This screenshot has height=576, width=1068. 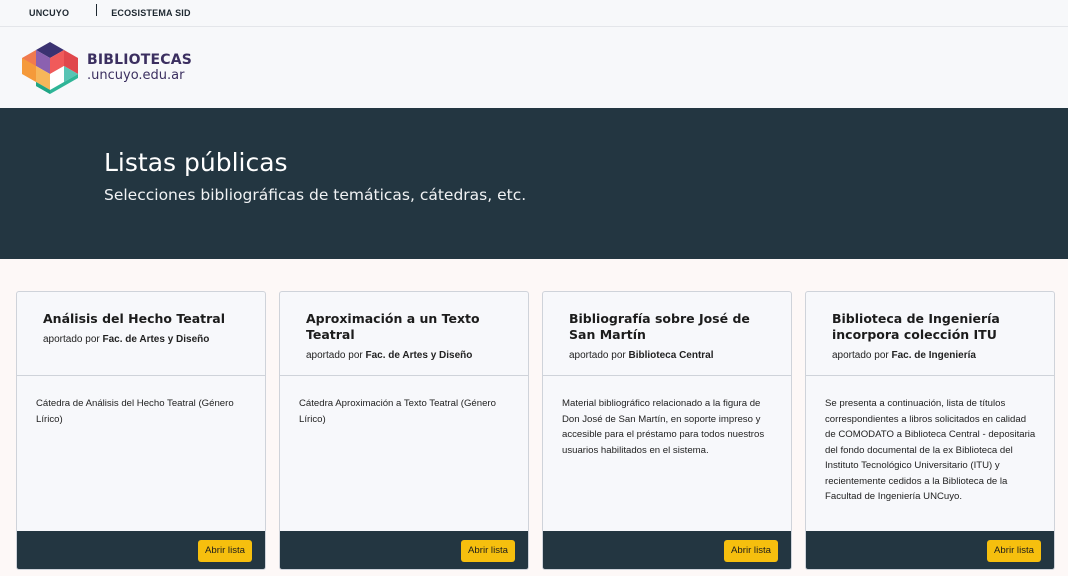 I want to click on site-header: BIBLIOTECAS .uncuyo.edu.ar, so click(x=534, y=67).